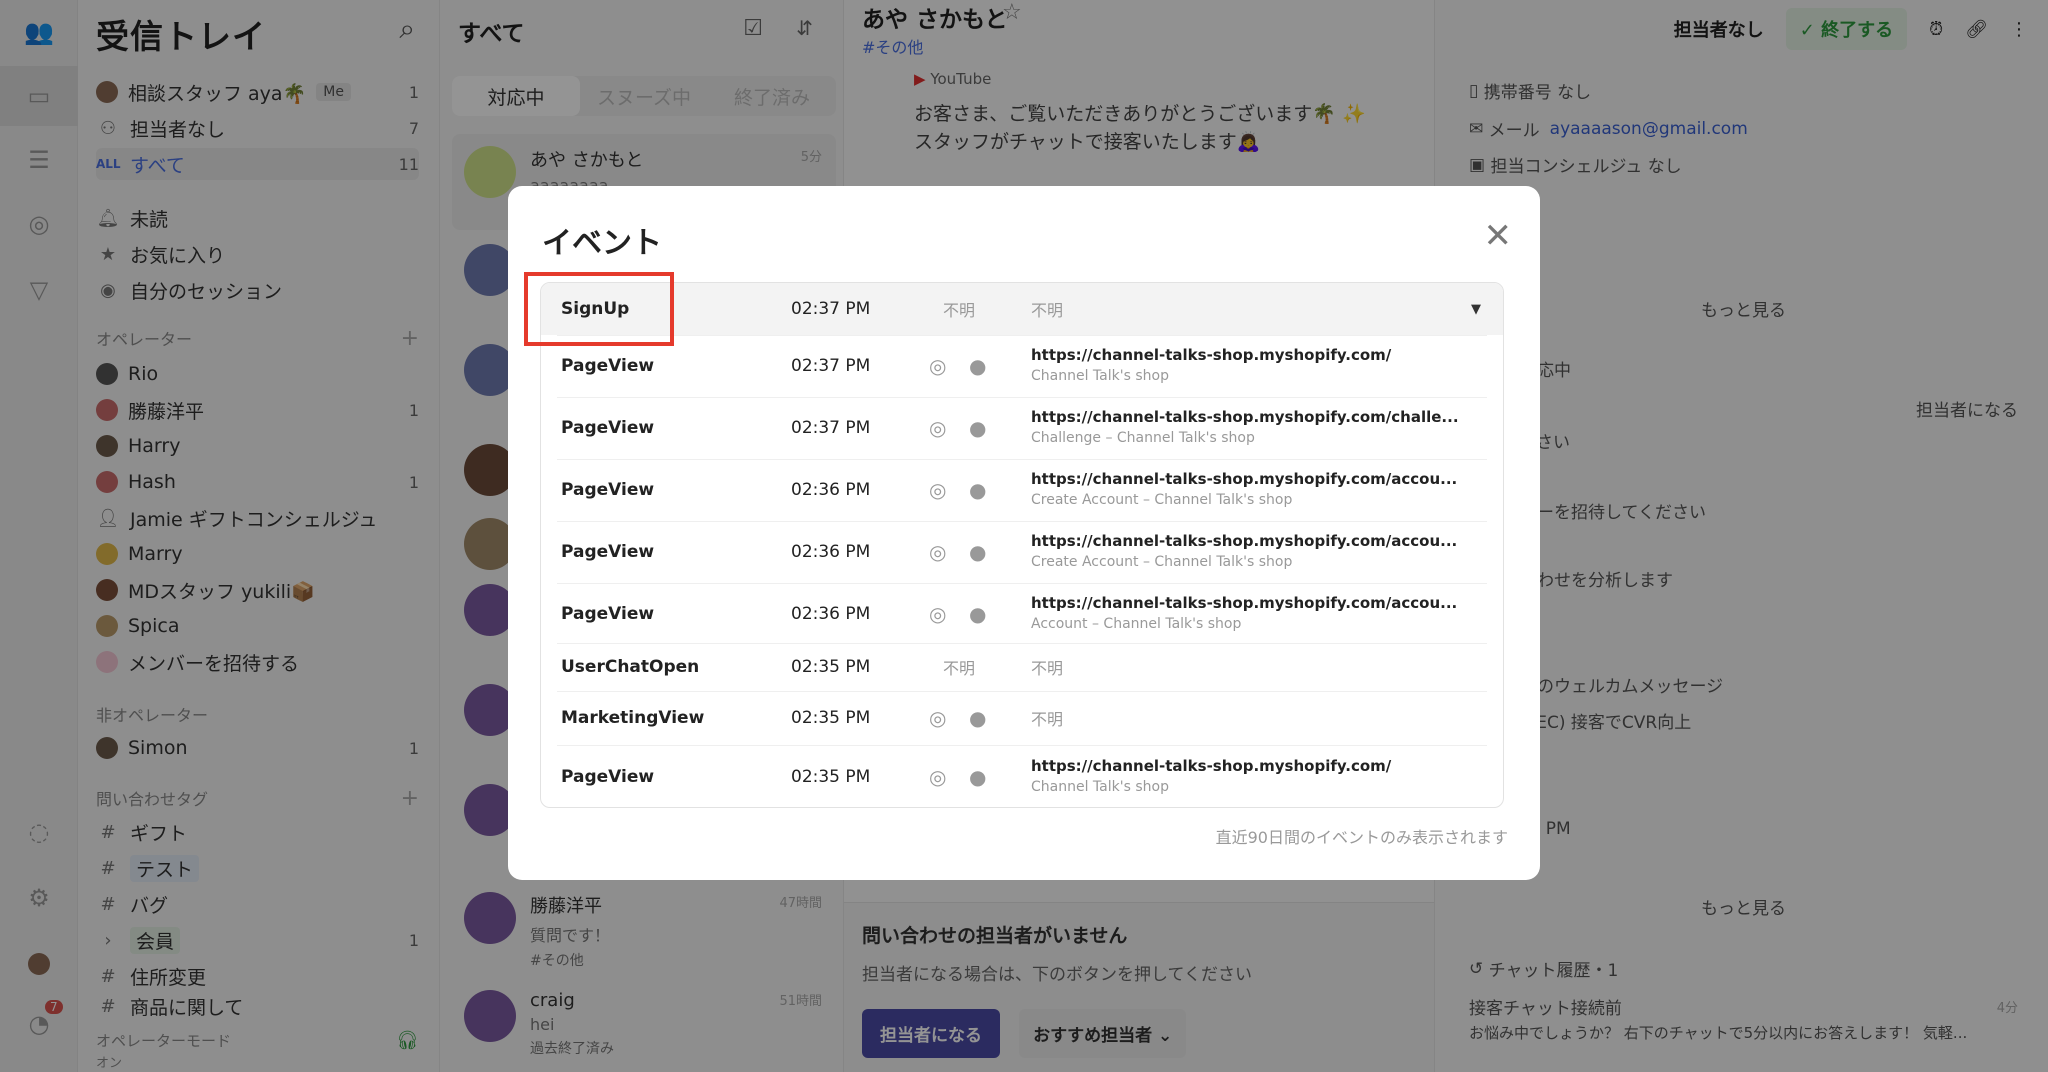  What do you see at coordinates (599, 309) in the screenshot?
I see `highlight-box` at bounding box center [599, 309].